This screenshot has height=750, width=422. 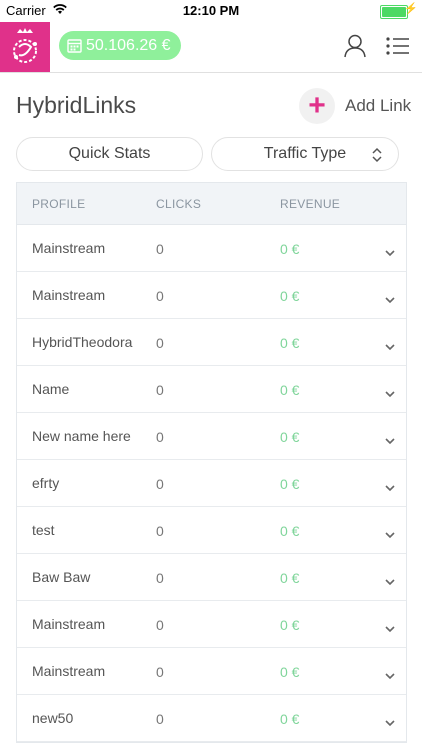 What do you see at coordinates (61, 577) in the screenshot?
I see `profile-cell: Baw Baw` at bounding box center [61, 577].